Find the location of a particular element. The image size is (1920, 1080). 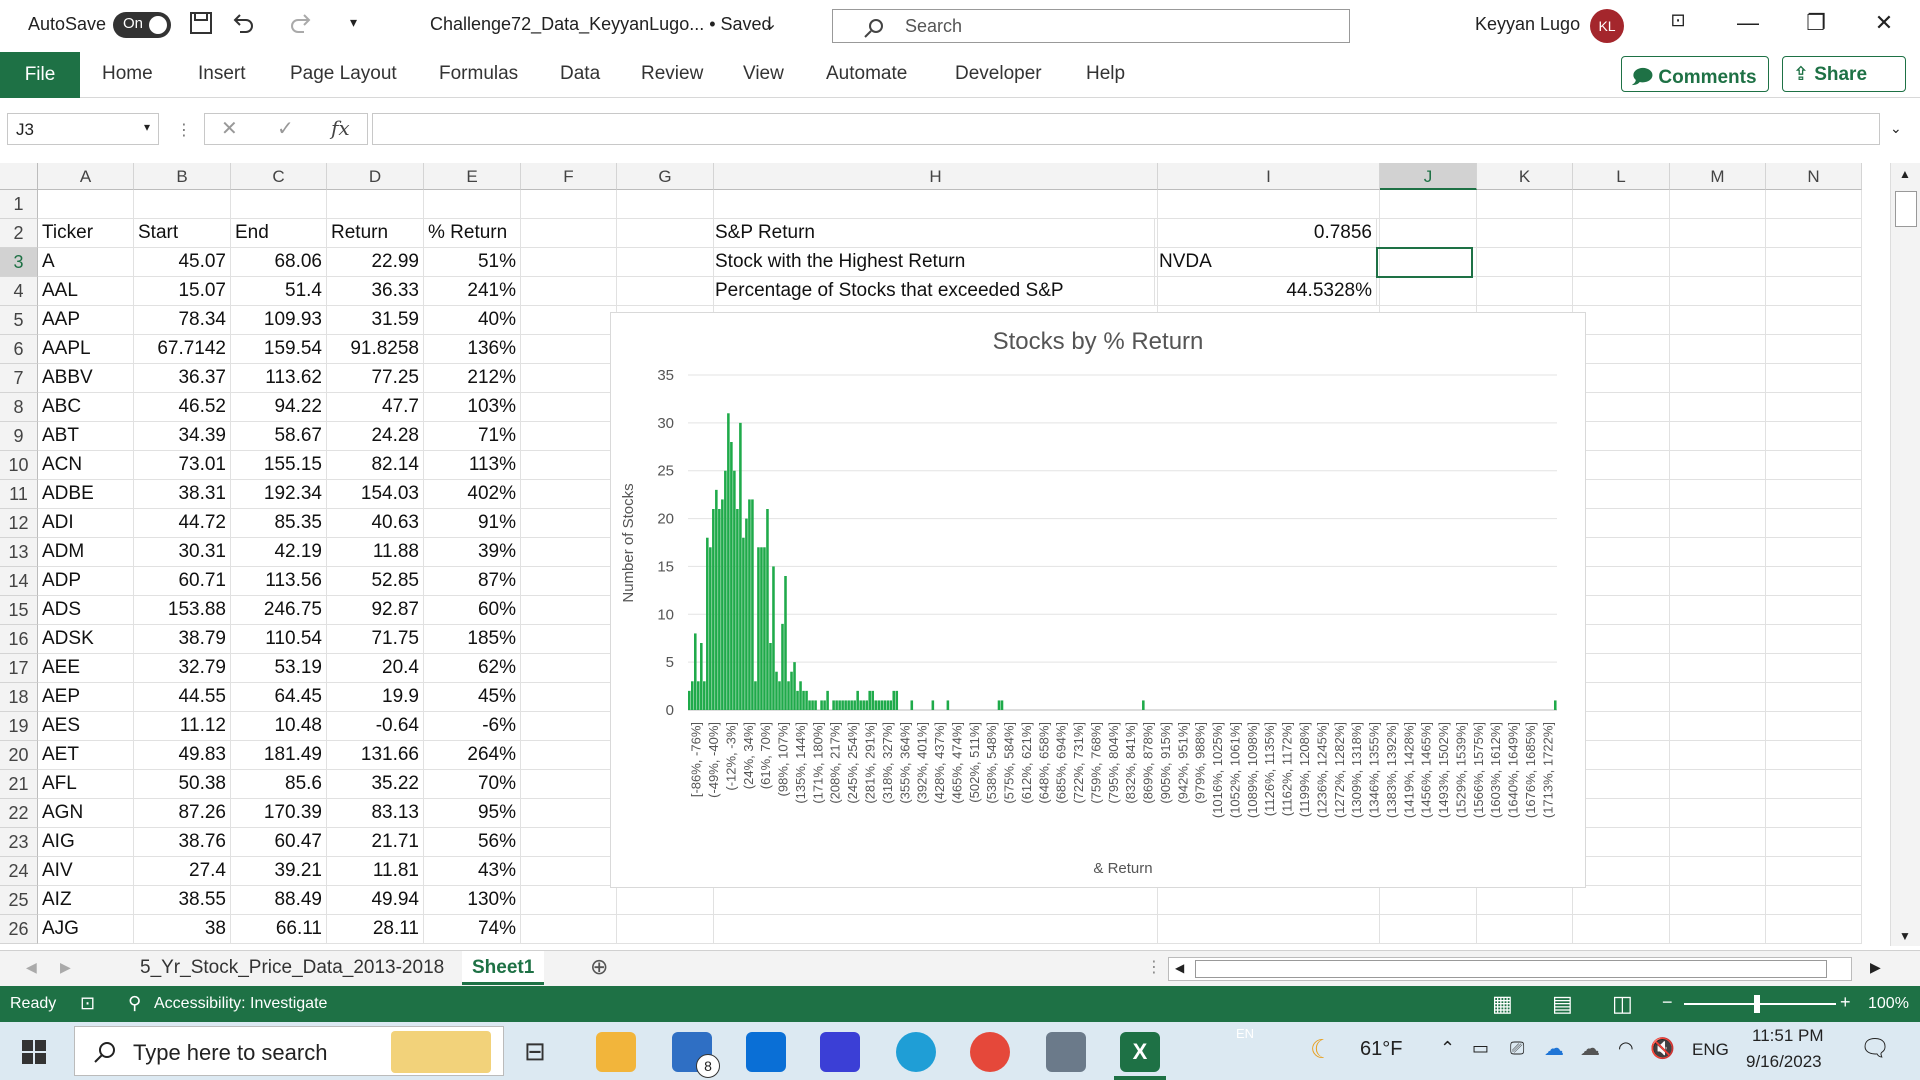

row-header-4: 4 is located at coordinates (19, 291).